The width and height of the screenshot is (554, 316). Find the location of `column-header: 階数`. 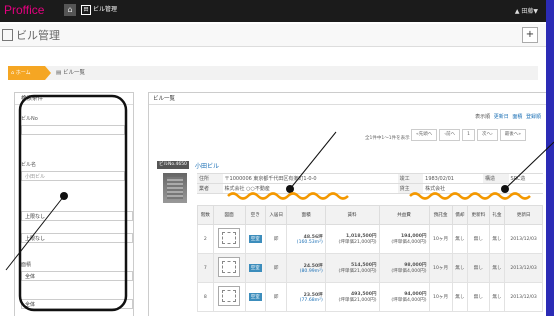

column-header: 階数 is located at coordinates (205, 215).